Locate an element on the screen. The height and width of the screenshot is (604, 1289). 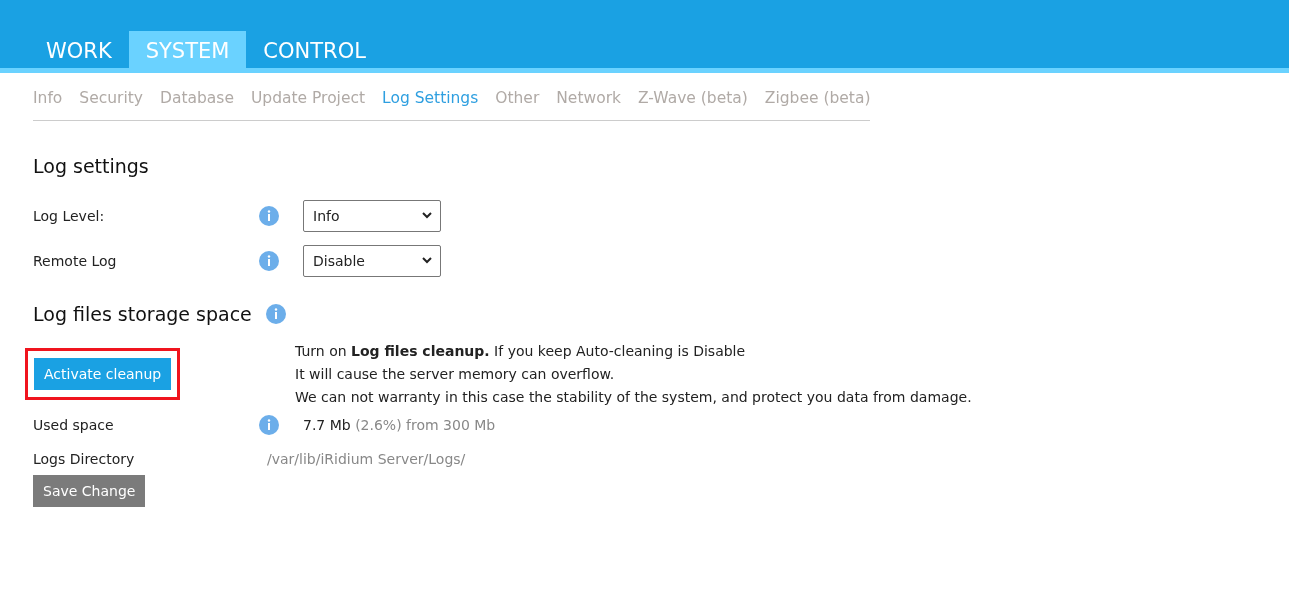
notice-text: We can not warranty in this case the stability of the system, and protect you data from damage. is located at coordinates (634, 397).